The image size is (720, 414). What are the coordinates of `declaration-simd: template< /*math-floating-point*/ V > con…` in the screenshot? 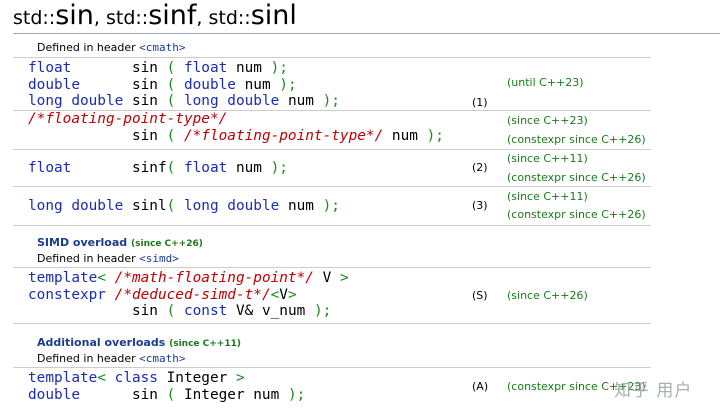 It's located at (188, 295).